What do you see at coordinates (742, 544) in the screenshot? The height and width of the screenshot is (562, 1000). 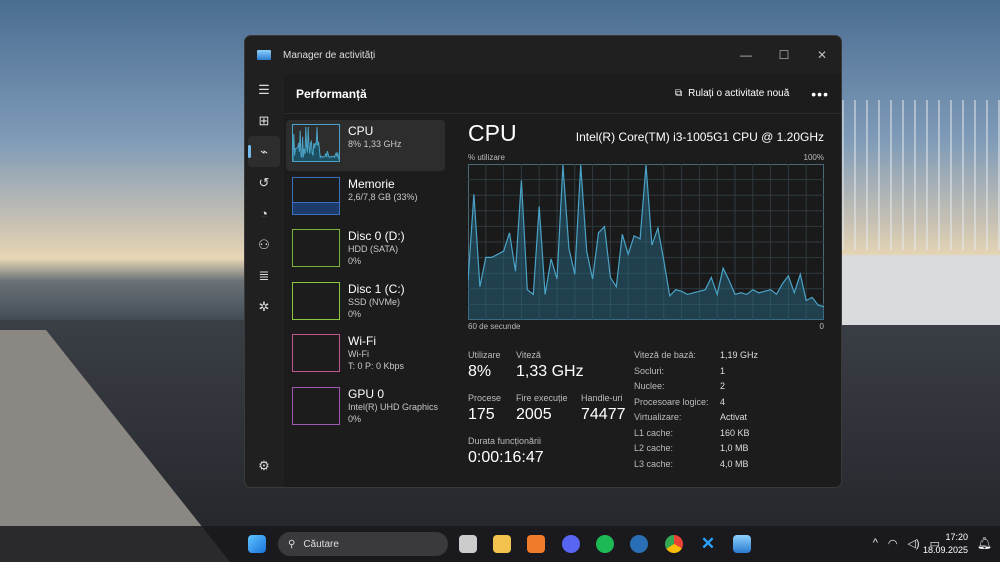 I see `task-manager-taskbar-icon` at bounding box center [742, 544].